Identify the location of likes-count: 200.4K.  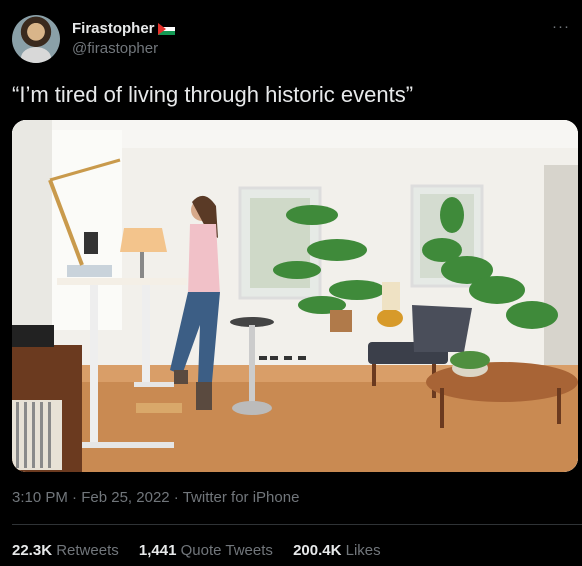
(317, 550).